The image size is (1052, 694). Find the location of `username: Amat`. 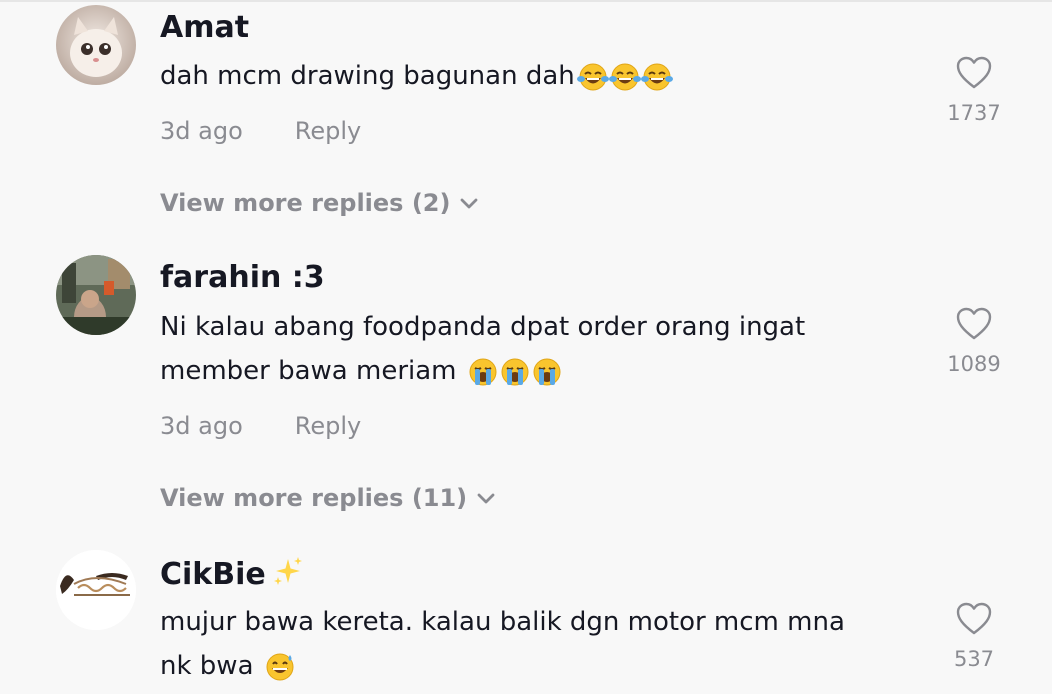

username: Amat is located at coordinates (204, 28).